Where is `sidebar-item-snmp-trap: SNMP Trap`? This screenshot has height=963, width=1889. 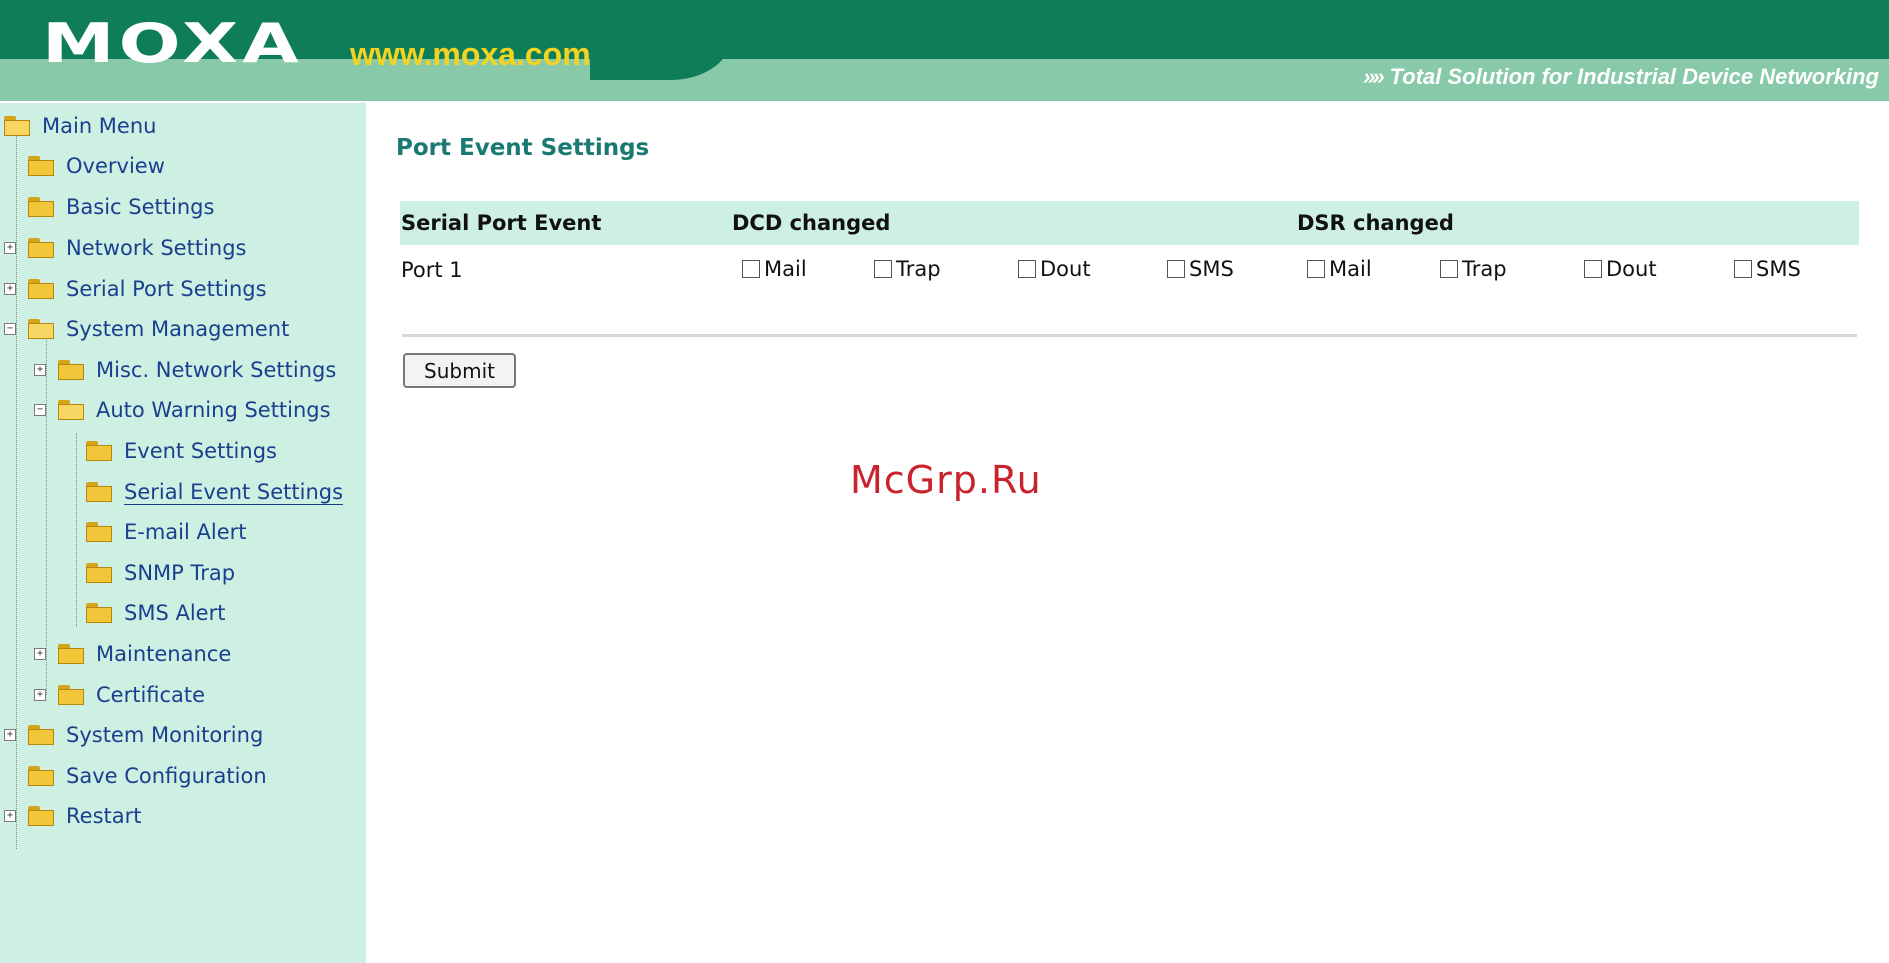
sidebar-item-snmp-trap: SNMP Trap is located at coordinates (160, 573).